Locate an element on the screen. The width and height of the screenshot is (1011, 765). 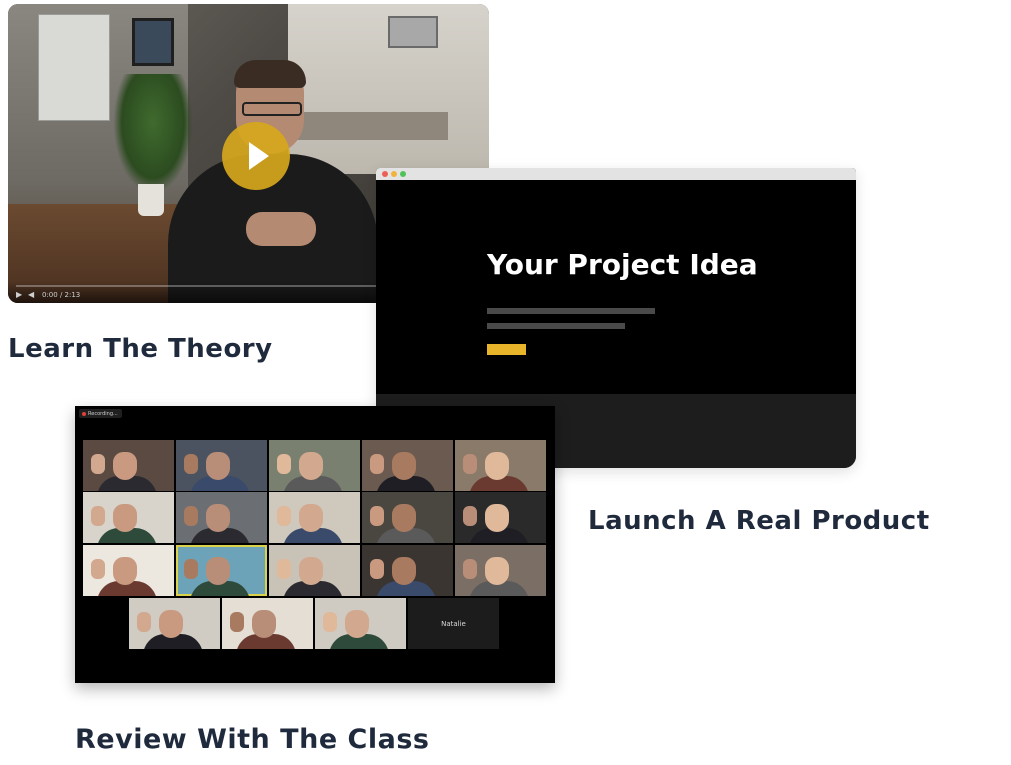
project-title: Your Project Idea is located at coordinates (622, 264).